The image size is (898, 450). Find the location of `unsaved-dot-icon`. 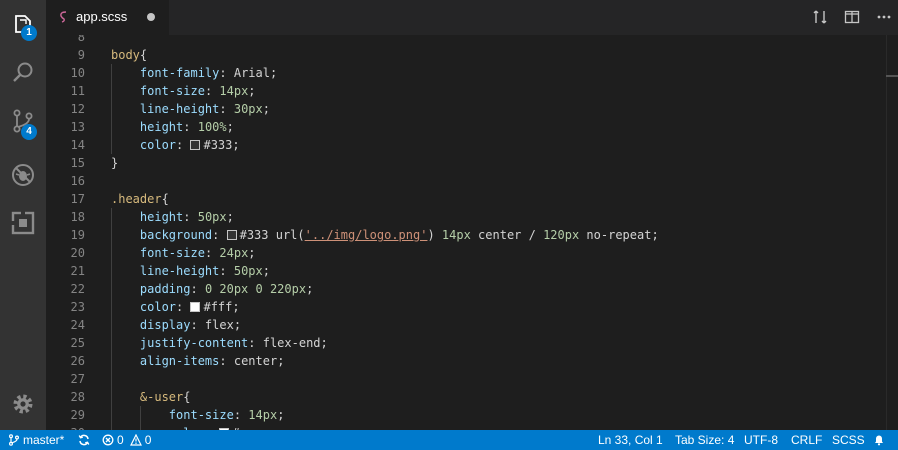

unsaved-dot-icon is located at coordinates (151, 17).